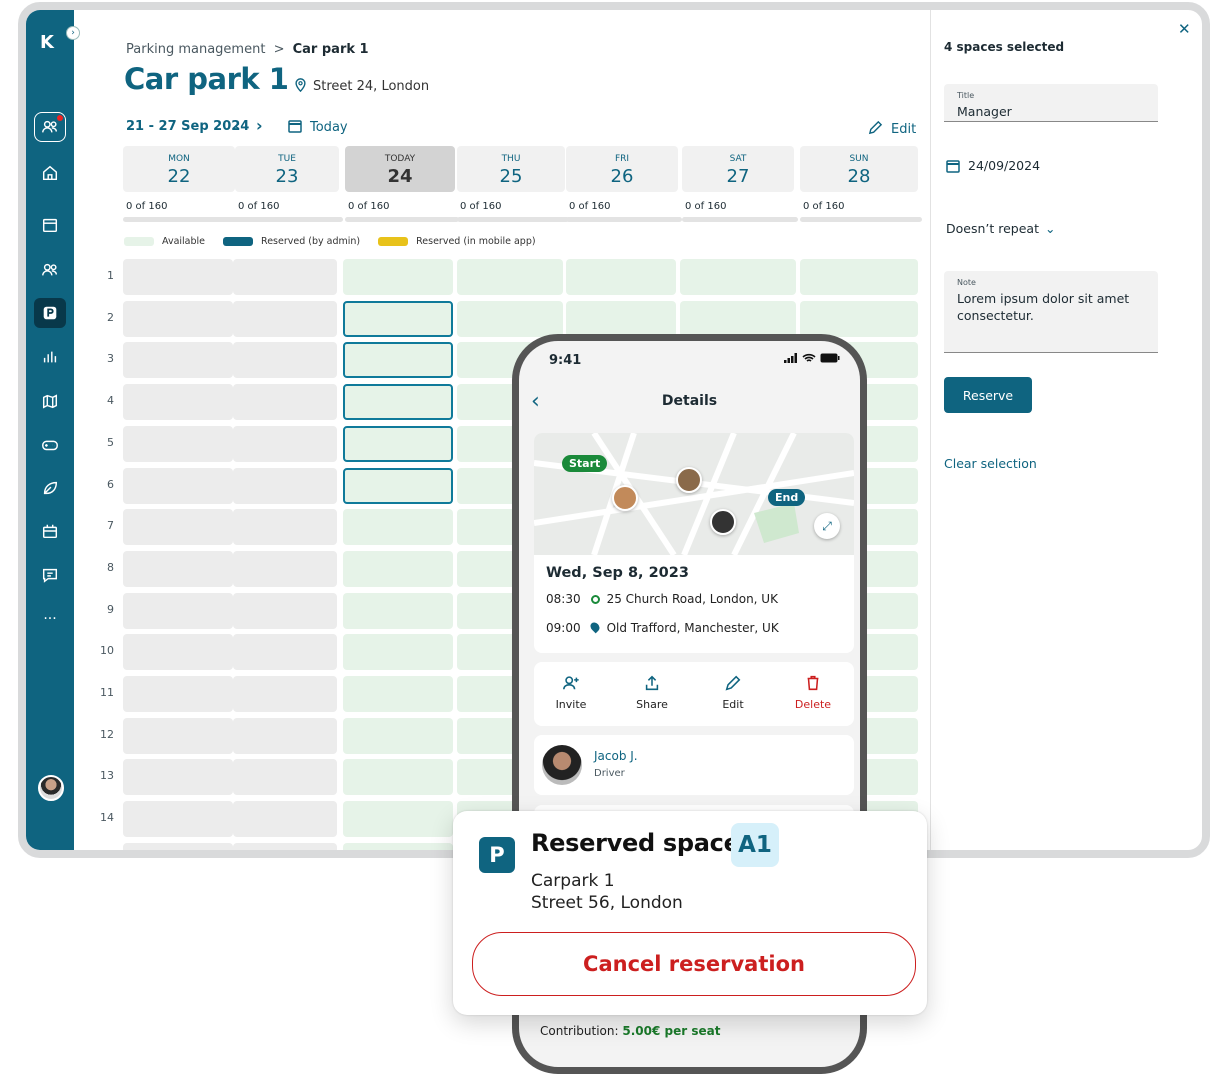 The height and width of the screenshot is (1074, 1225). Describe the element at coordinates (318, 127) in the screenshot. I see `today-button: Today` at that location.